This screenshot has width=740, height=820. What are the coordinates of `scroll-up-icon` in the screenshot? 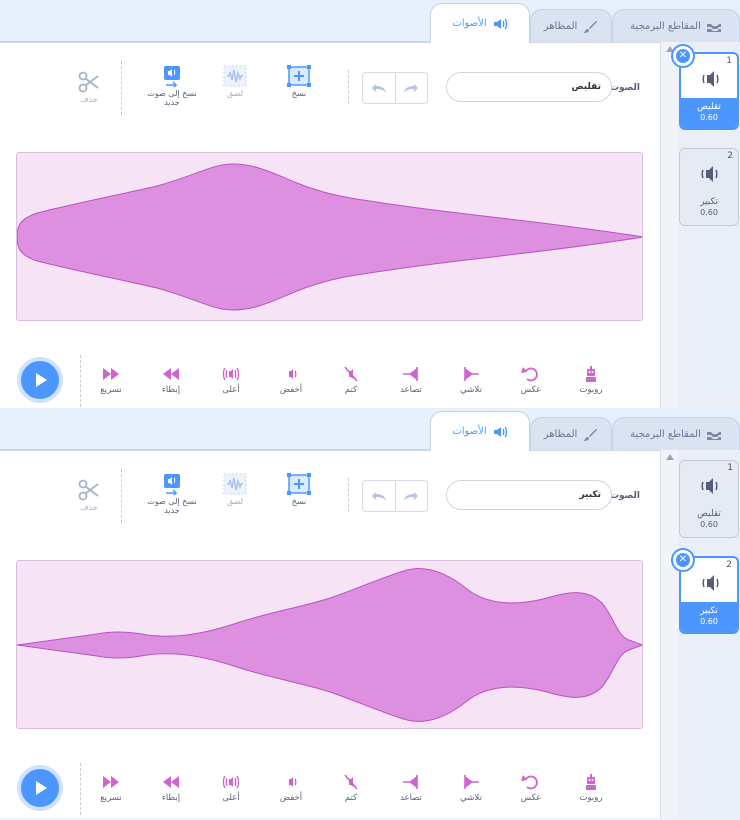 It's located at (670, 457).